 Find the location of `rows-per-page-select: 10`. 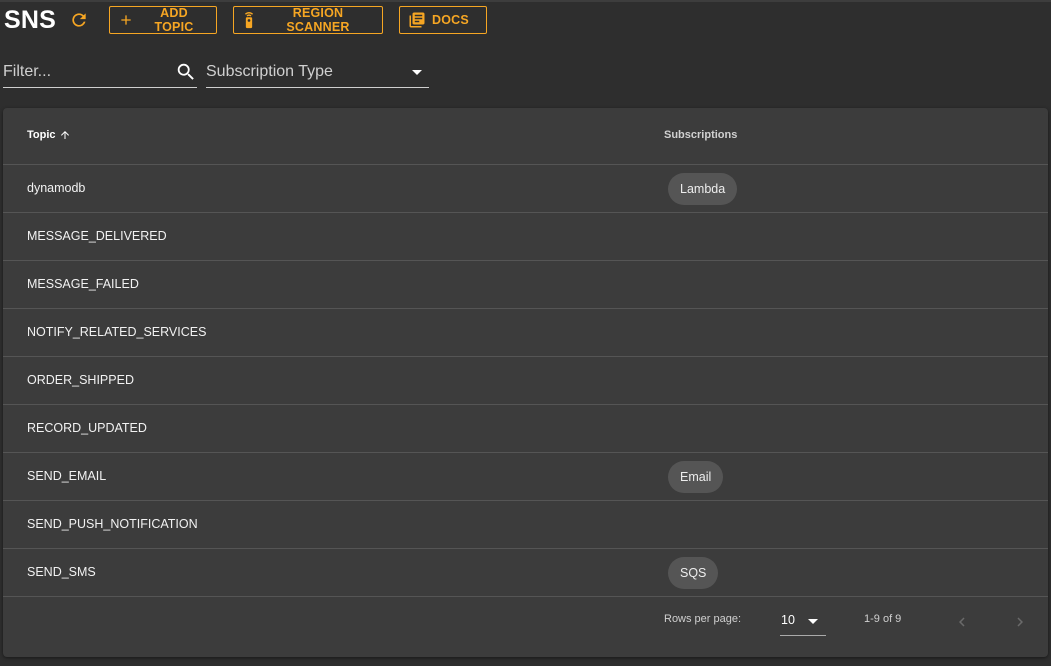

rows-per-page-select: 10 is located at coordinates (803, 620).